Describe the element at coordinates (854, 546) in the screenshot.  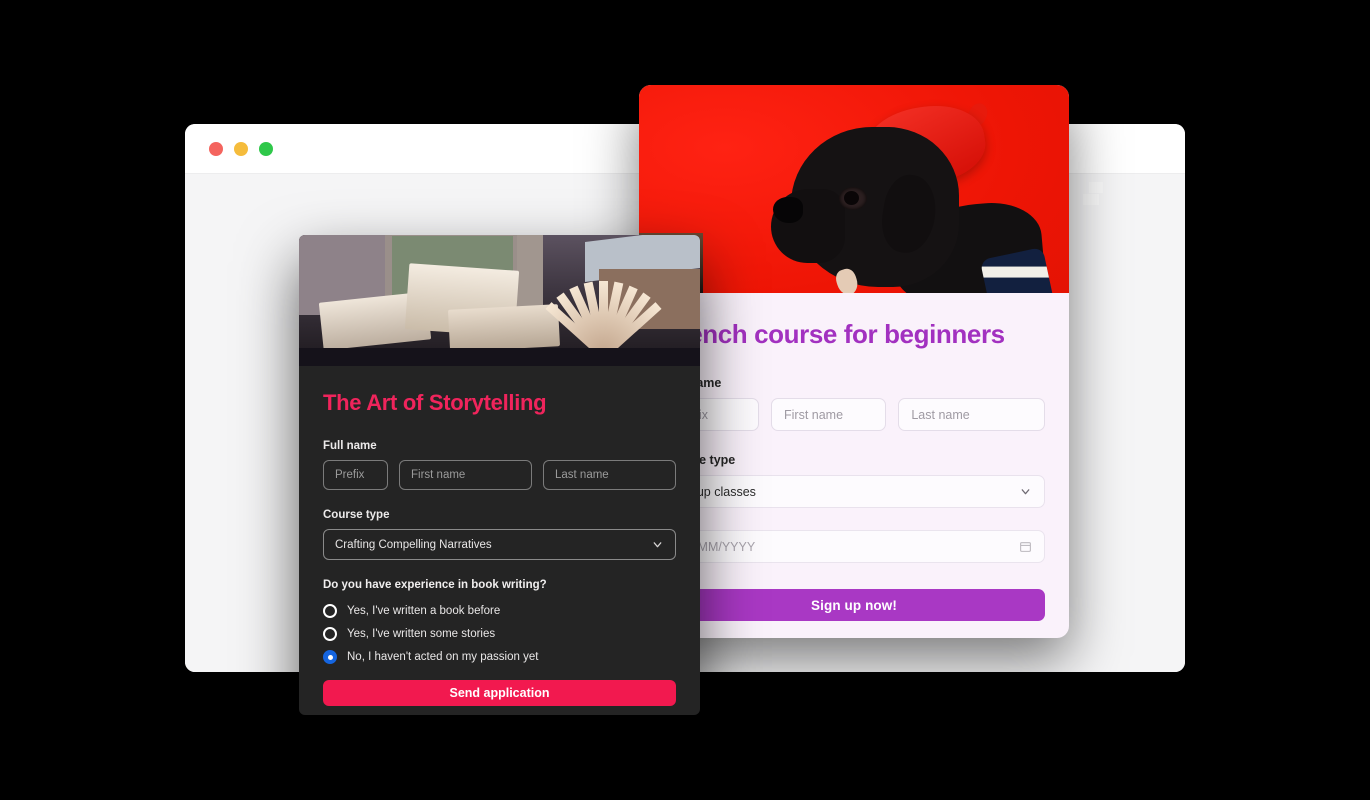
I see `date-input: DD/MM/YYYY` at that location.